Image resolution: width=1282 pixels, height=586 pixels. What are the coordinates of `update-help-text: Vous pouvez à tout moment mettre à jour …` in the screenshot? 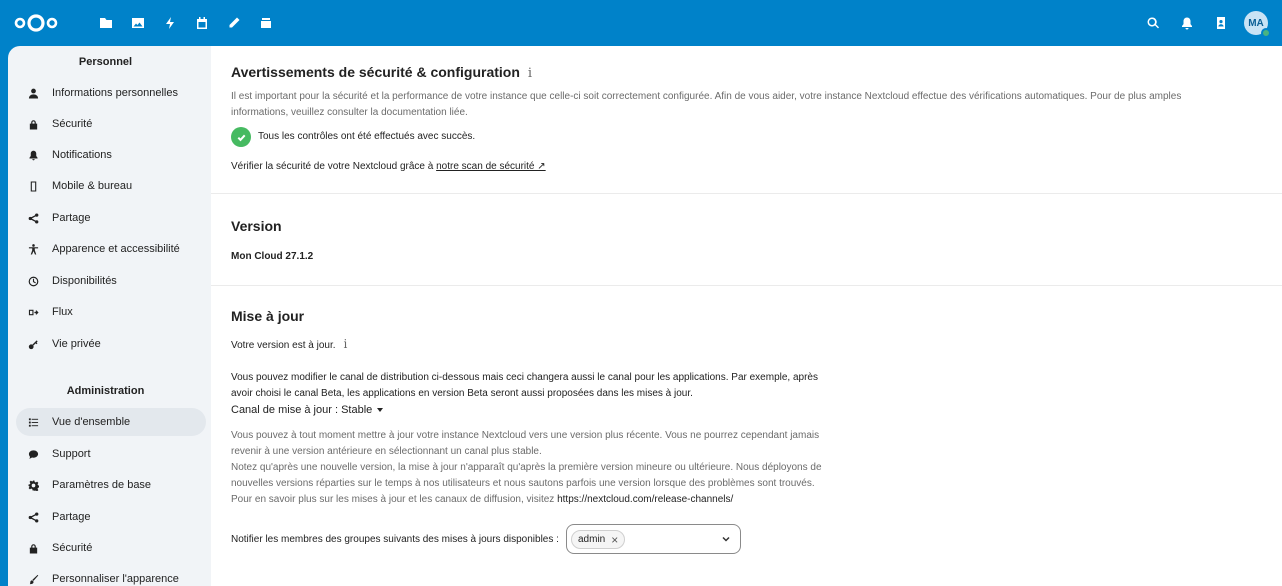 It's located at (526, 468).